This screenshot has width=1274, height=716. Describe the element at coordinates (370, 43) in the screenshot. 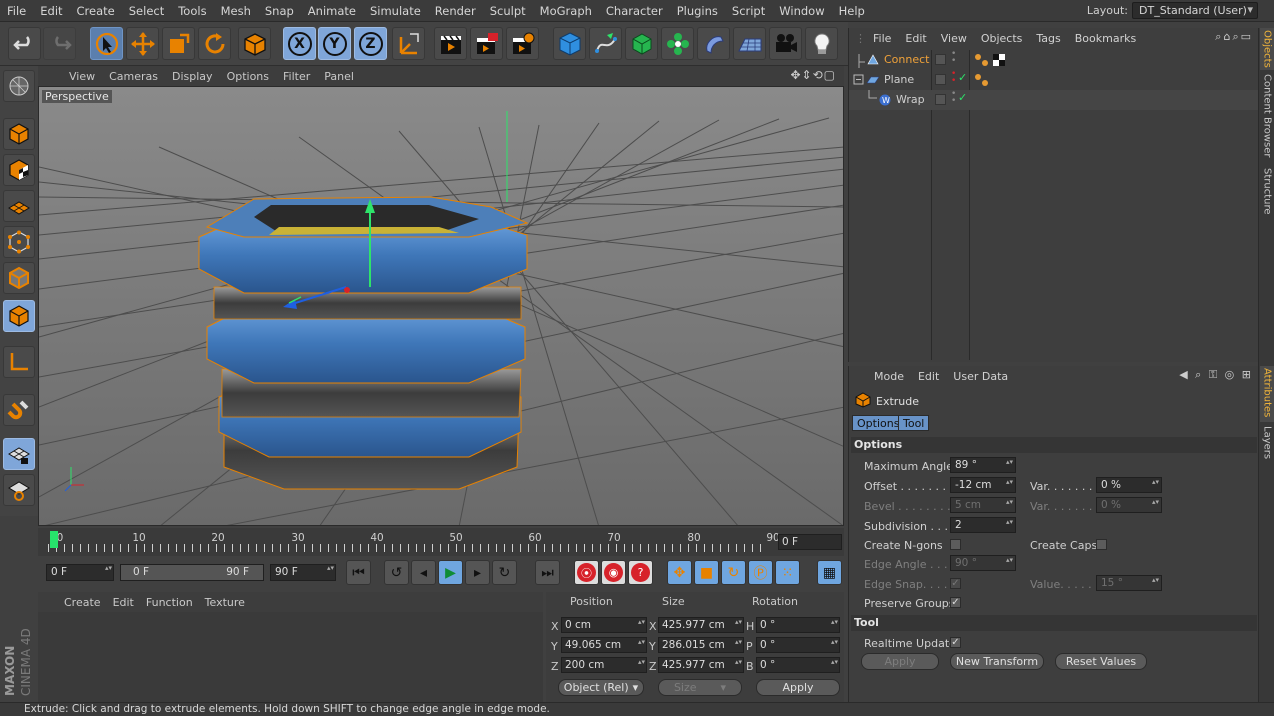

I see `z-axis-lock-button: Z` at that location.